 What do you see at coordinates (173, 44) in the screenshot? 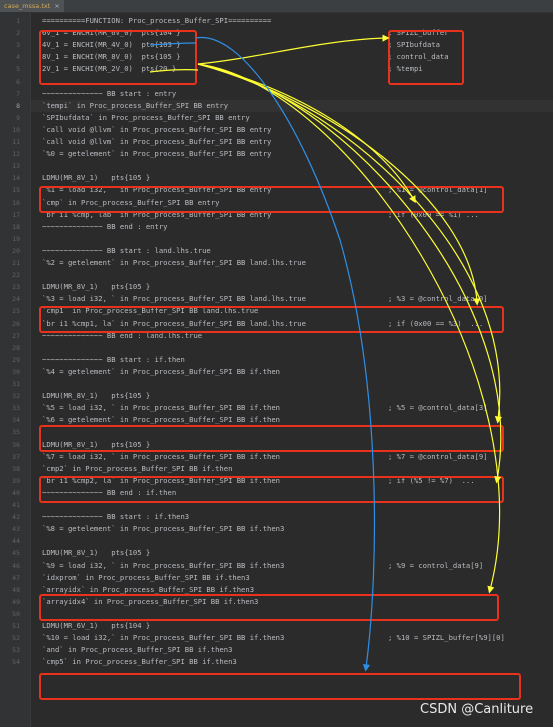
I see `underline-blue` at bounding box center [173, 44].